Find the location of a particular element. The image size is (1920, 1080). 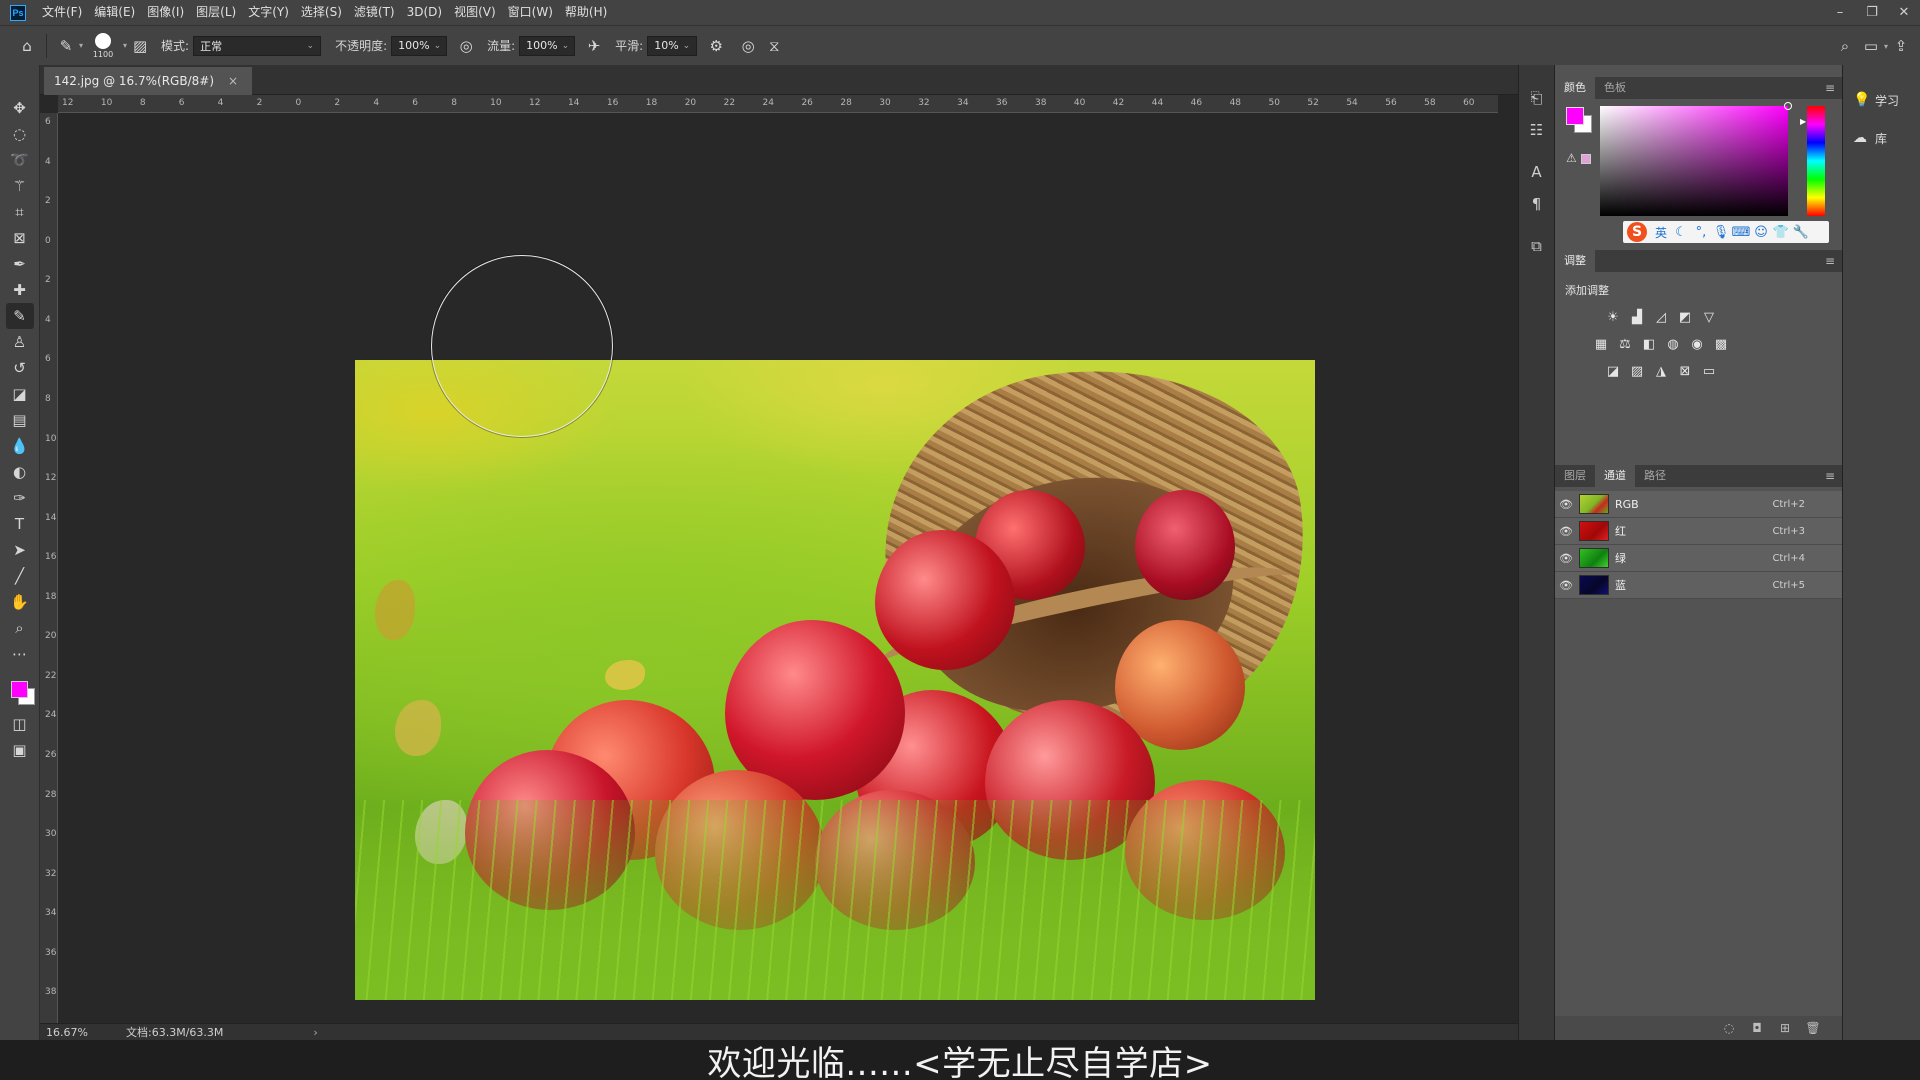

tab-channels: 通道 is located at coordinates (1615, 476).